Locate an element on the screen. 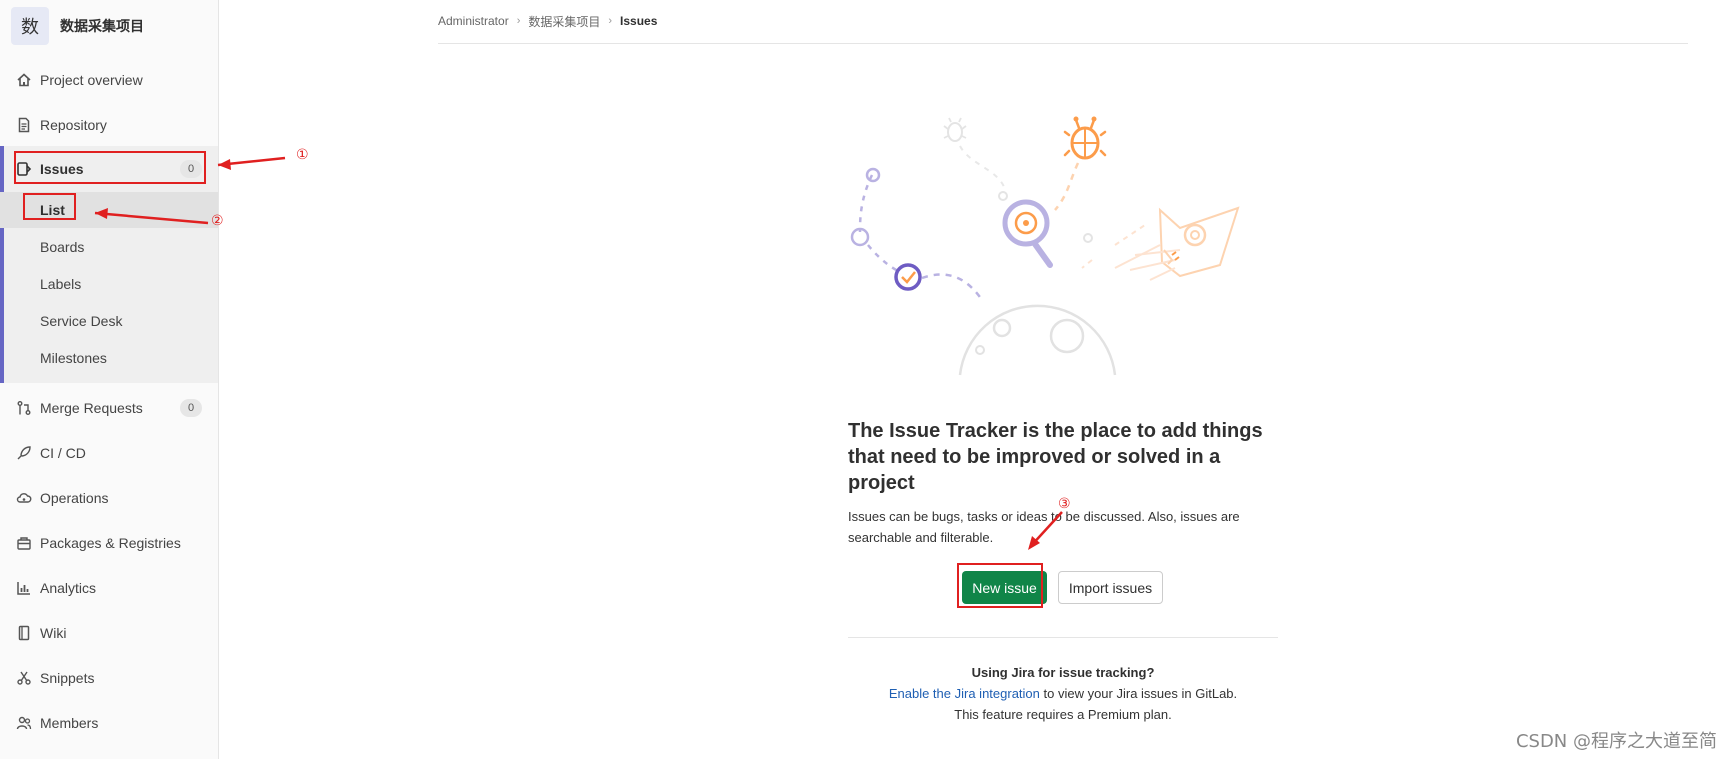 The width and height of the screenshot is (1729, 759). breadcrumb-item-project: 数据采集项目 is located at coordinates (564, 21).